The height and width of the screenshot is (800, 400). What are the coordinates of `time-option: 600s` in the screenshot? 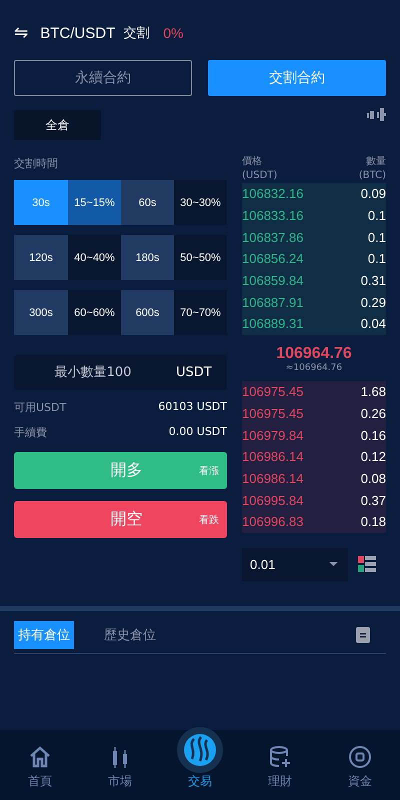 It's located at (147, 312).